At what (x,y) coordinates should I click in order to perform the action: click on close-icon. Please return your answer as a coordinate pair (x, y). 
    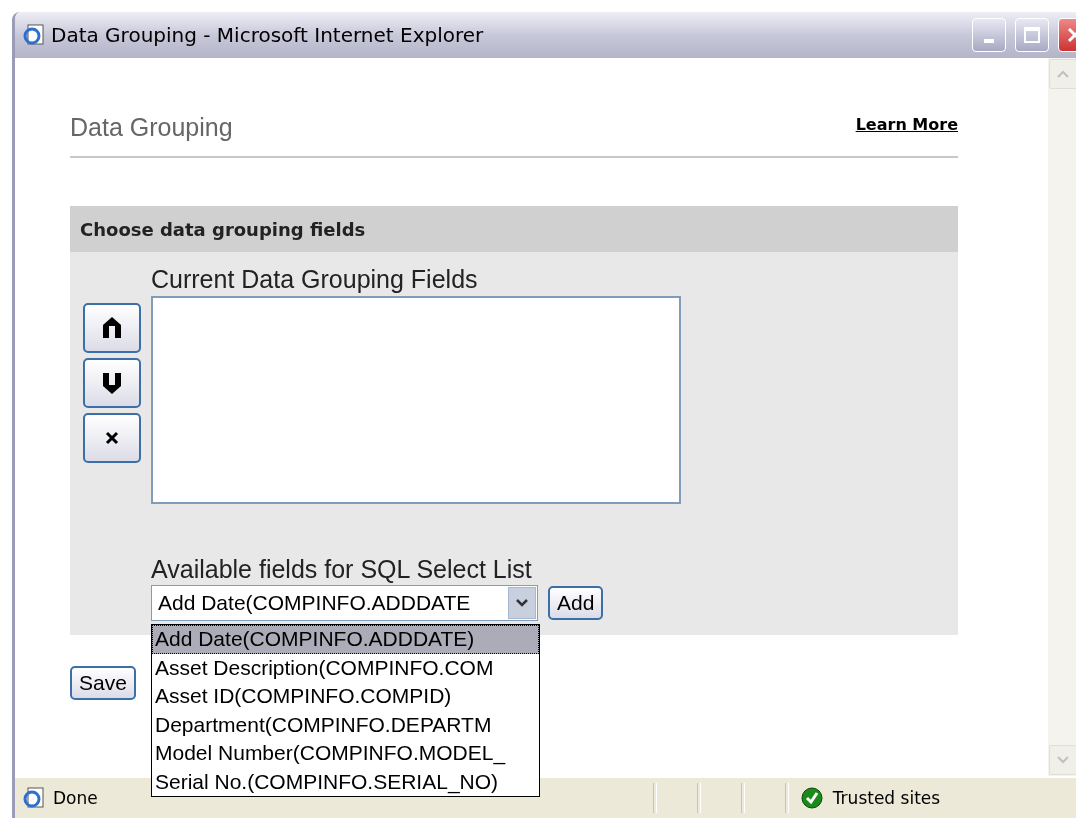
    Looking at the image, I should click on (112, 438).